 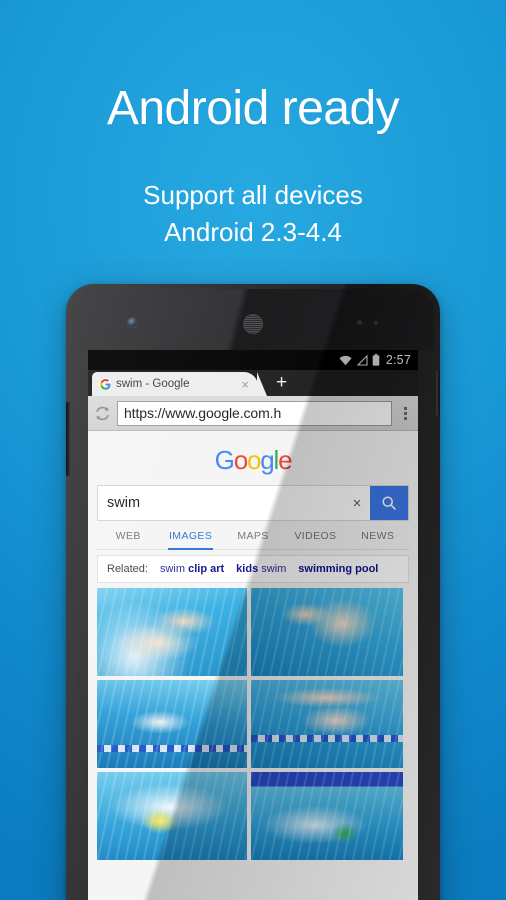 I want to click on browser-toolbar: https://www.google.com.h, so click(x=253, y=413).